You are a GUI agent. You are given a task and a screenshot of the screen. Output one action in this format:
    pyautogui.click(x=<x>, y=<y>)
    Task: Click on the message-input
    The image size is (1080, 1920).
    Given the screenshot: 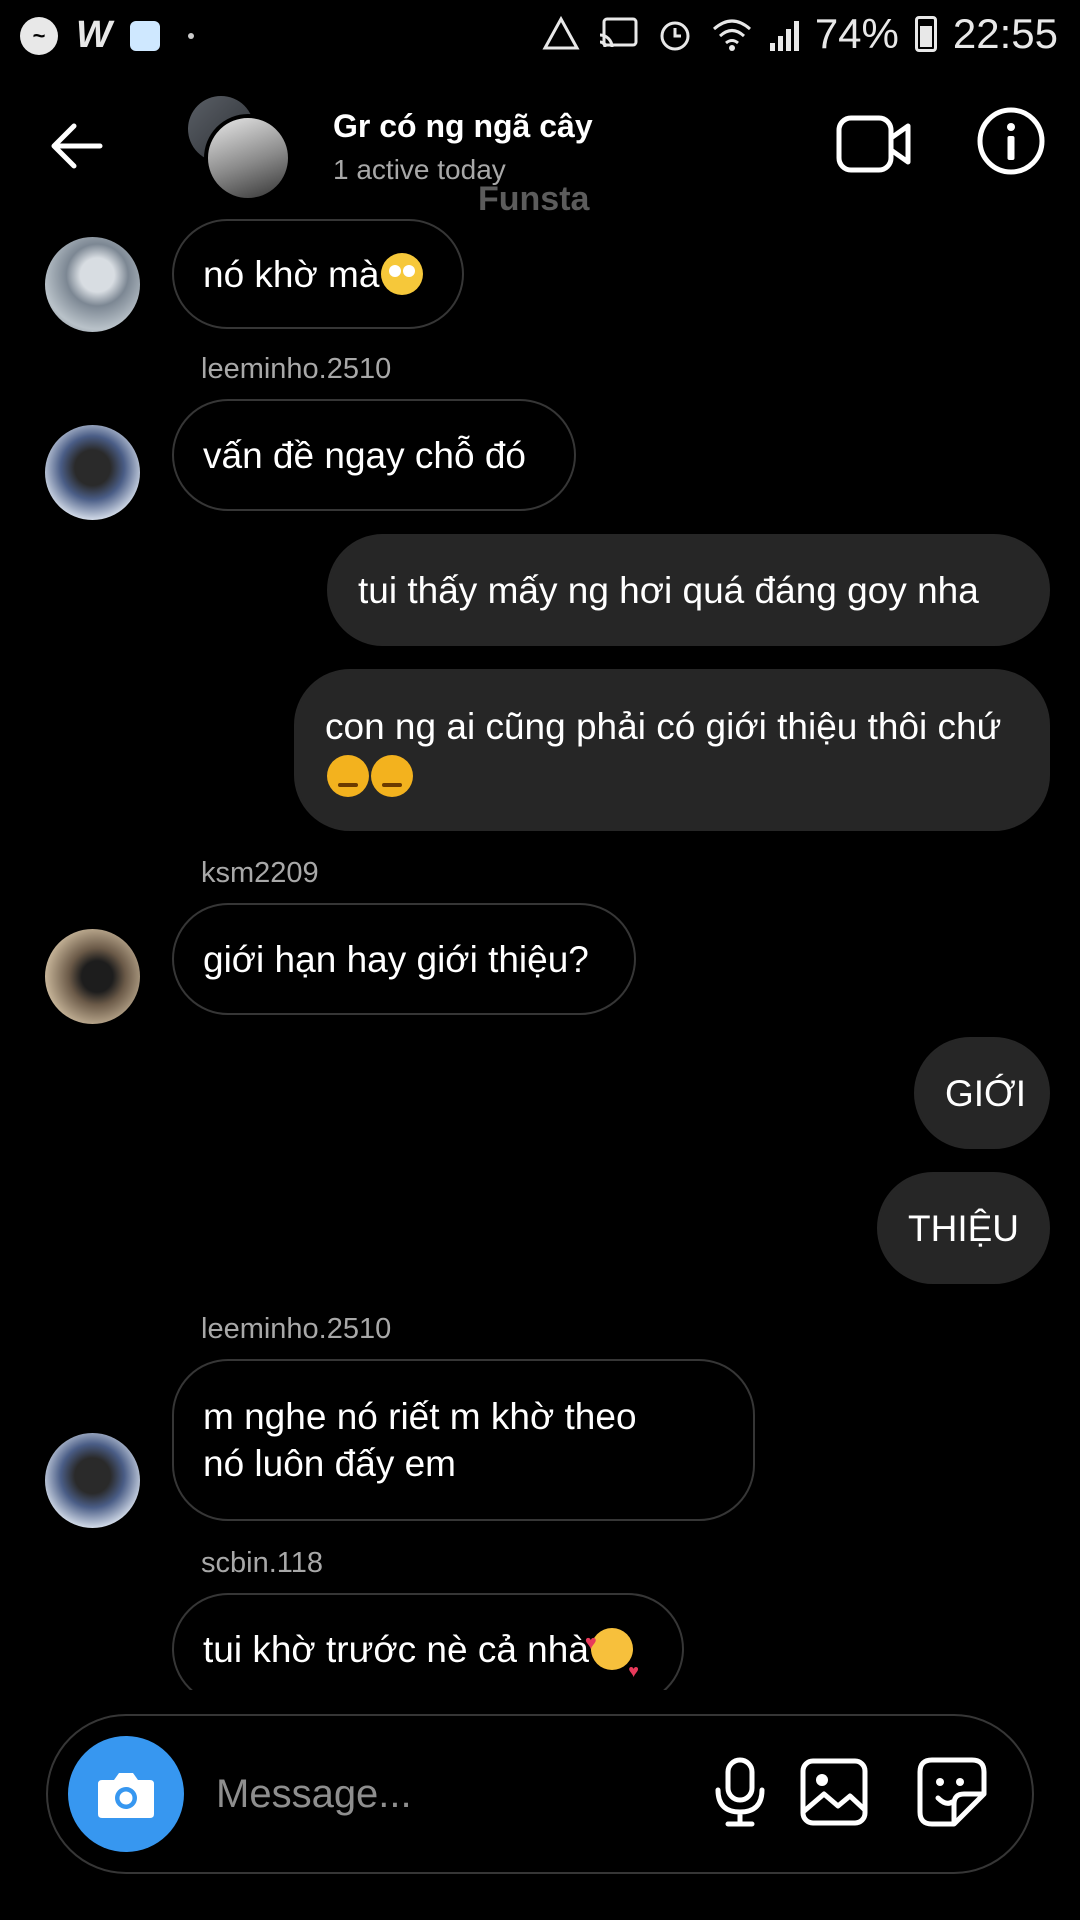 What is the action you would take?
    pyautogui.click(x=451, y=1794)
    